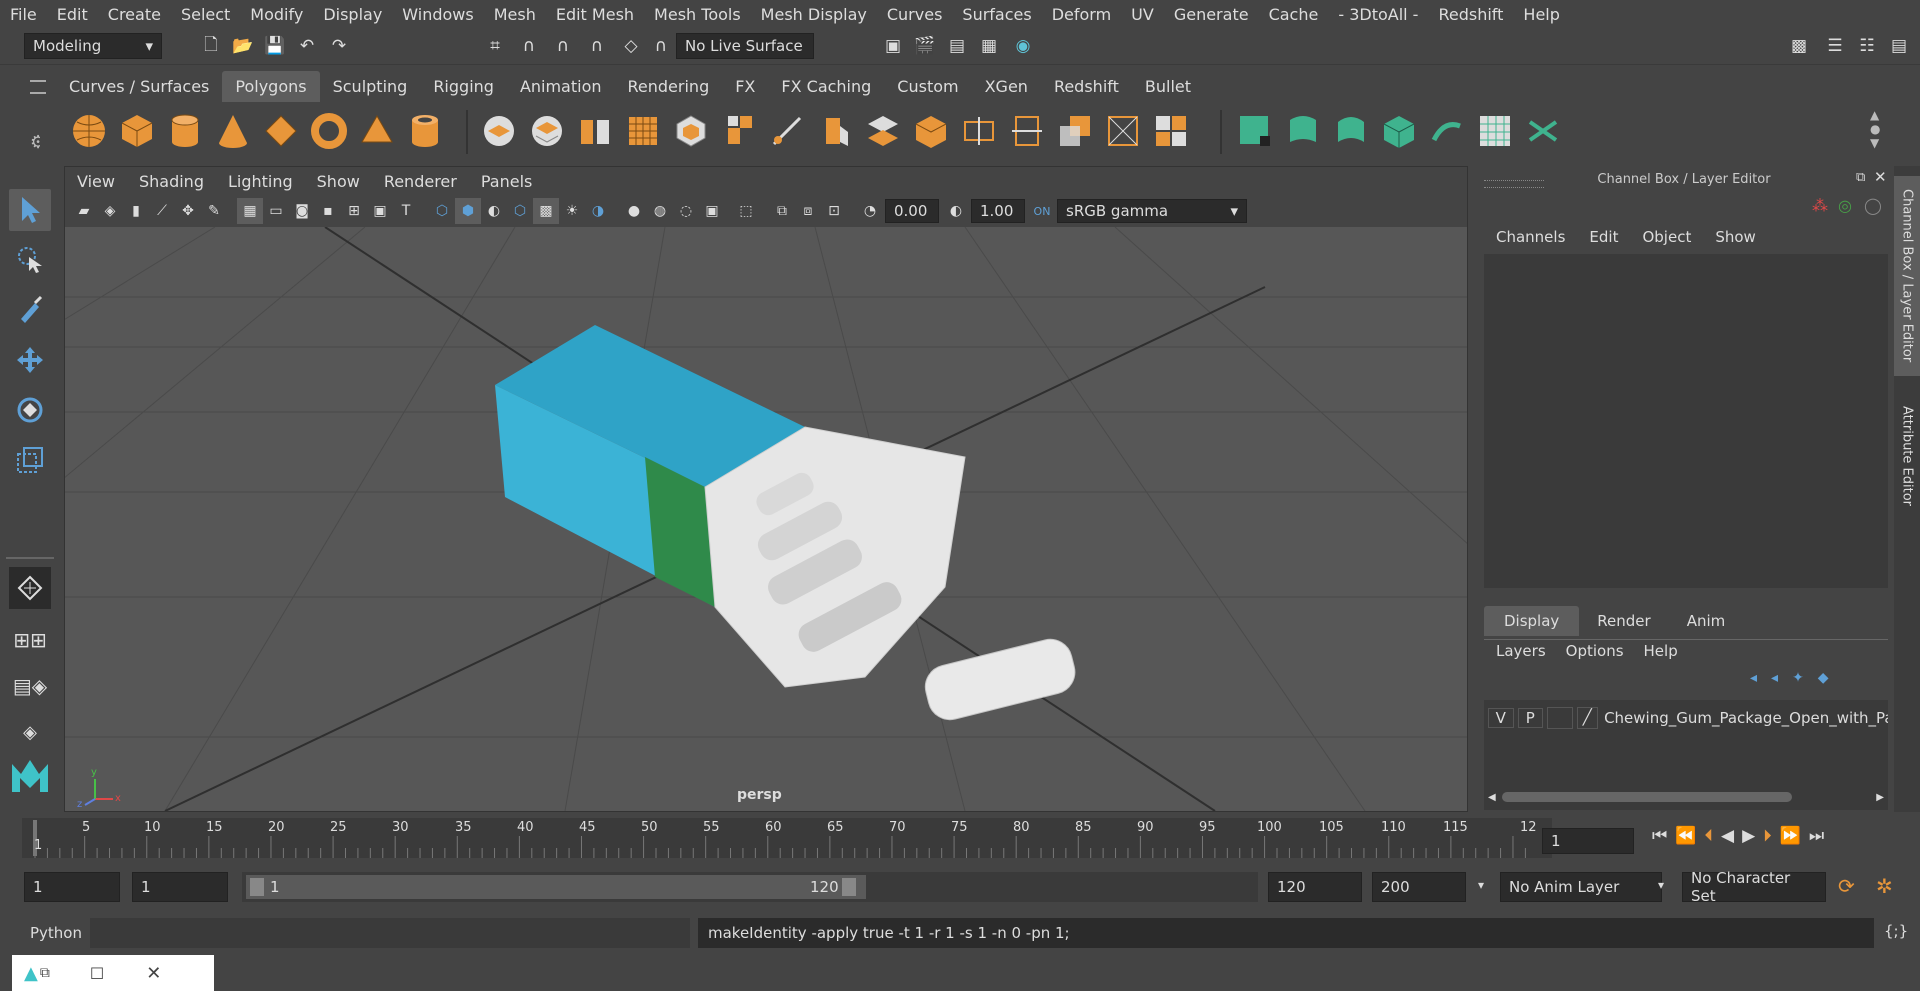 The width and height of the screenshot is (1920, 991). I want to click on viewport-menu-panels: Panels, so click(507, 181).